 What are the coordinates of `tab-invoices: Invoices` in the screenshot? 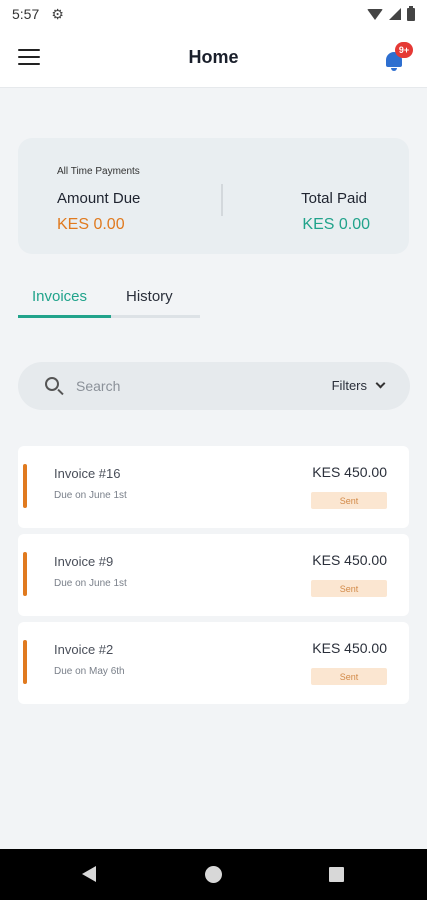 It's located at (59, 296).